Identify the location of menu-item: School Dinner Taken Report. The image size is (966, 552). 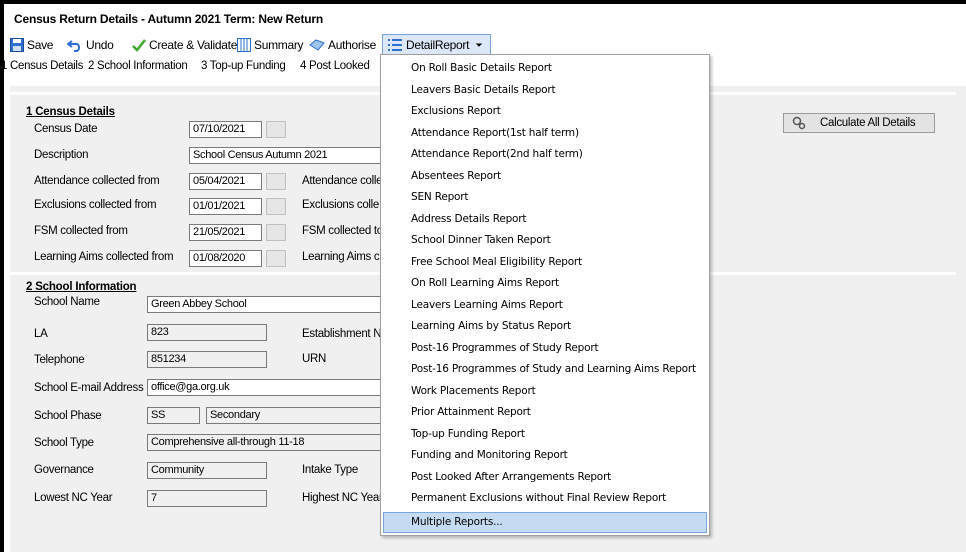
(481, 240).